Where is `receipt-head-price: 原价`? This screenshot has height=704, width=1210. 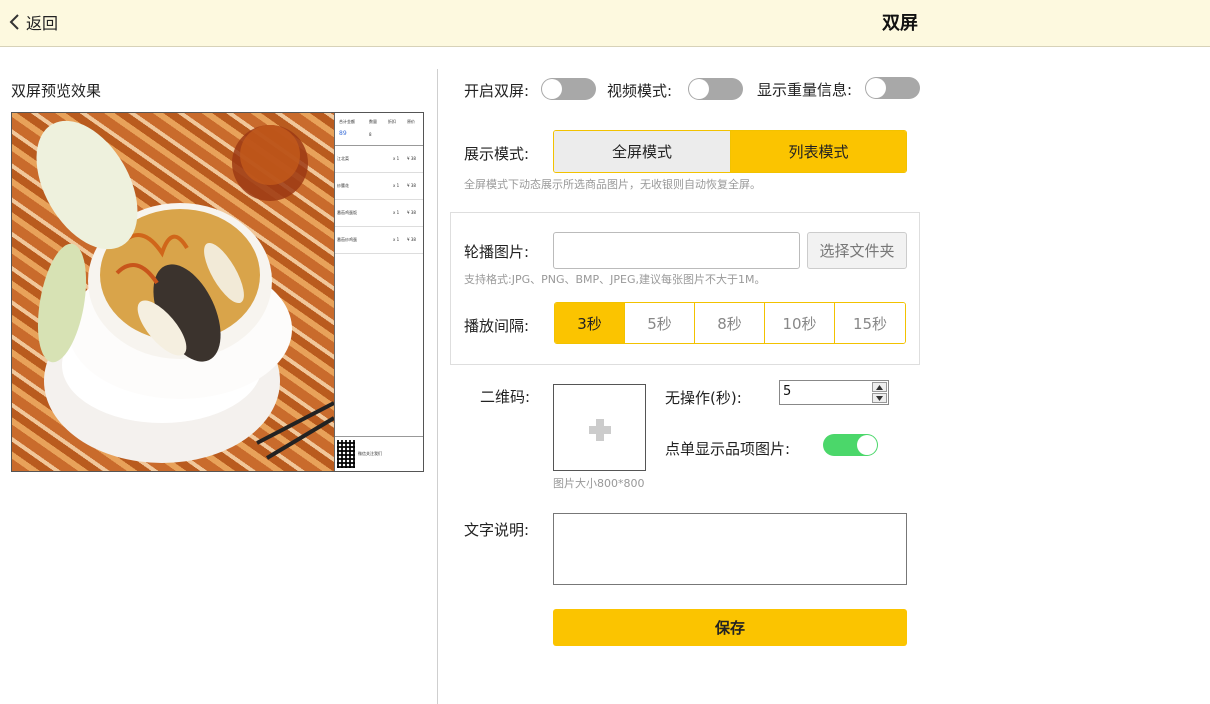
receipt-head-price: 原价 is located at coordinates (411, 121).